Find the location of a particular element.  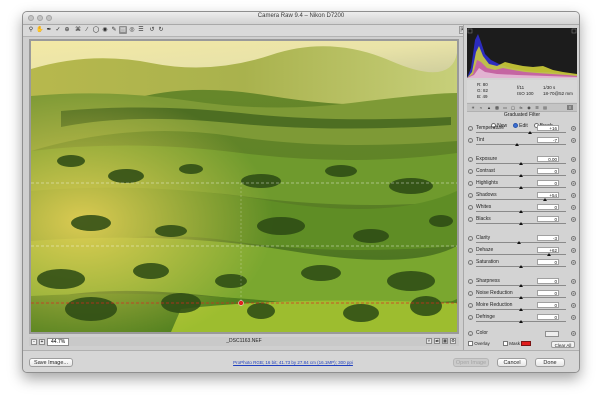

overlay-checkbox is located at coordinates (470, 344).